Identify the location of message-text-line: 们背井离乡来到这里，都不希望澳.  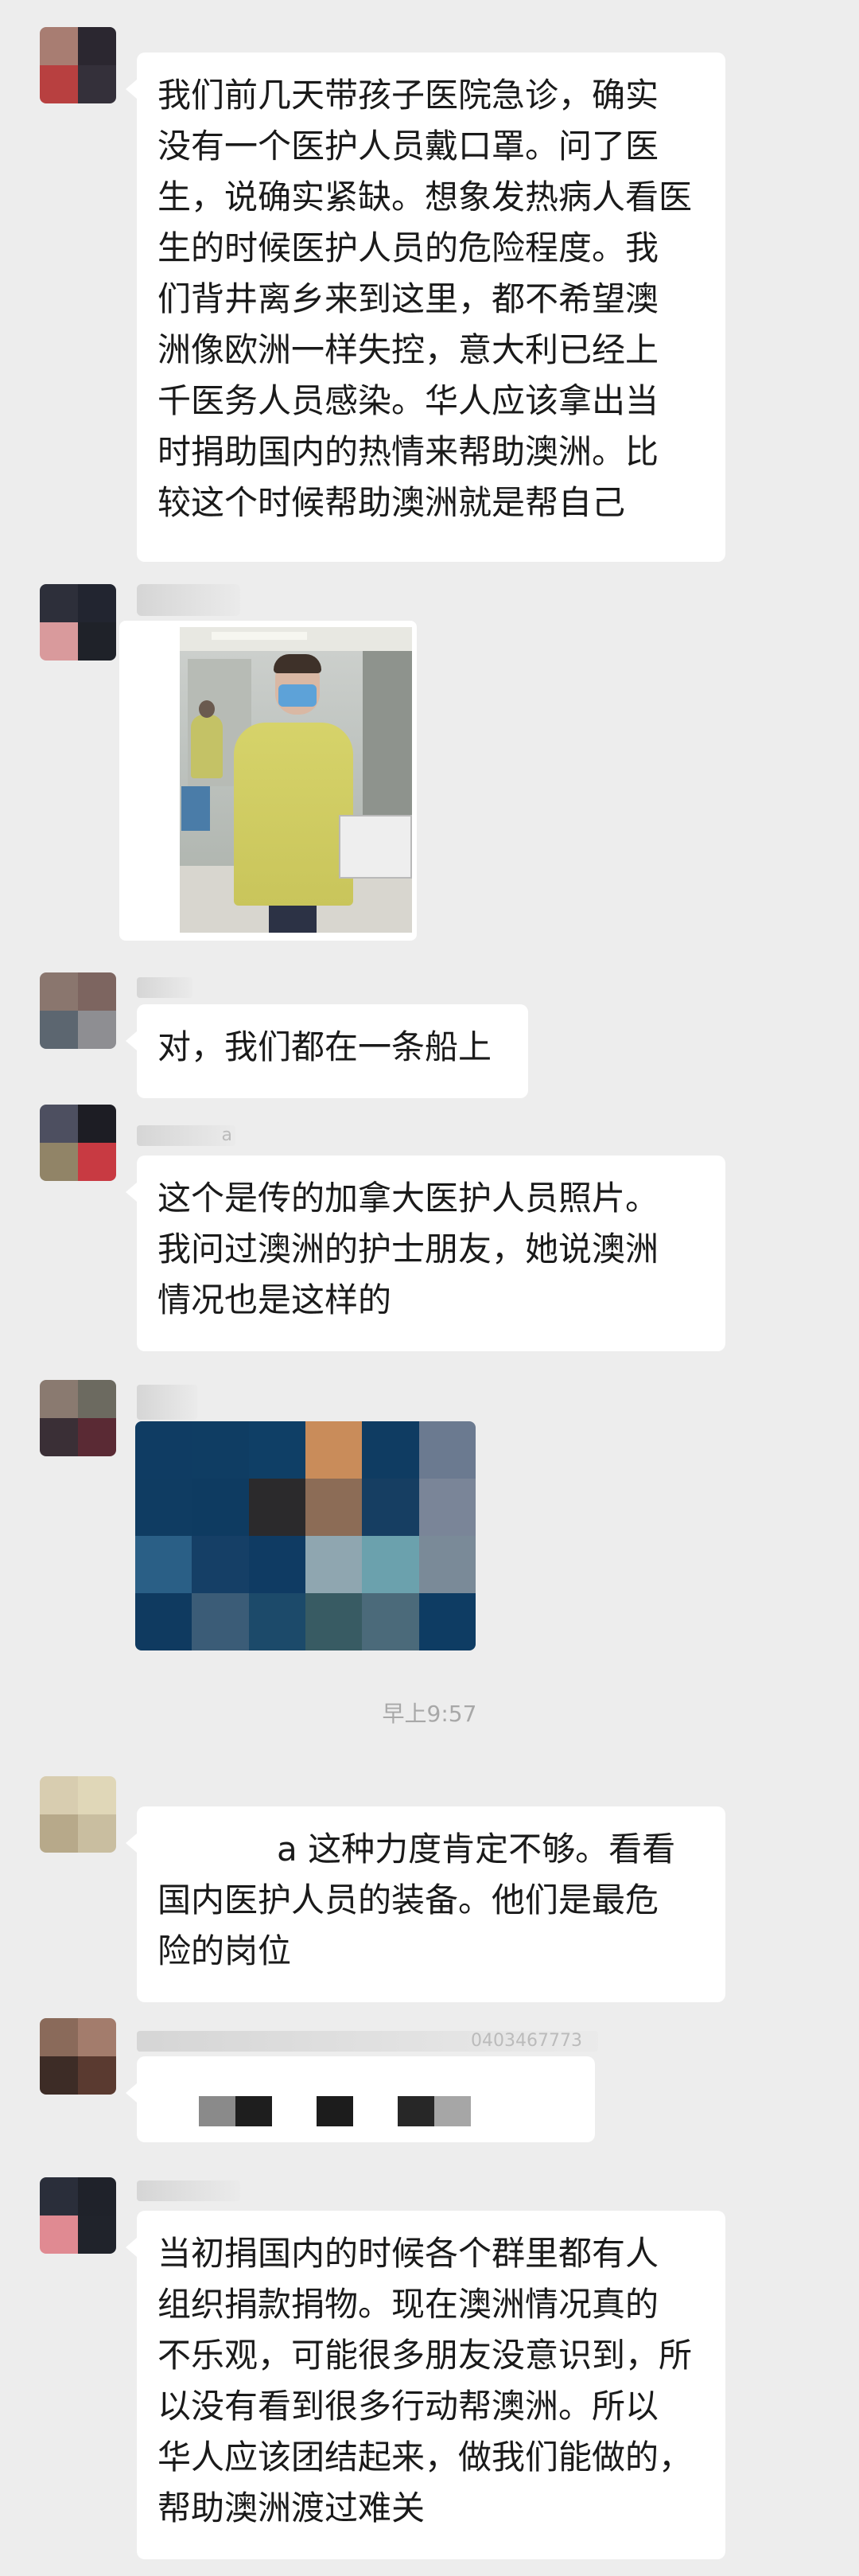
(408, 298).